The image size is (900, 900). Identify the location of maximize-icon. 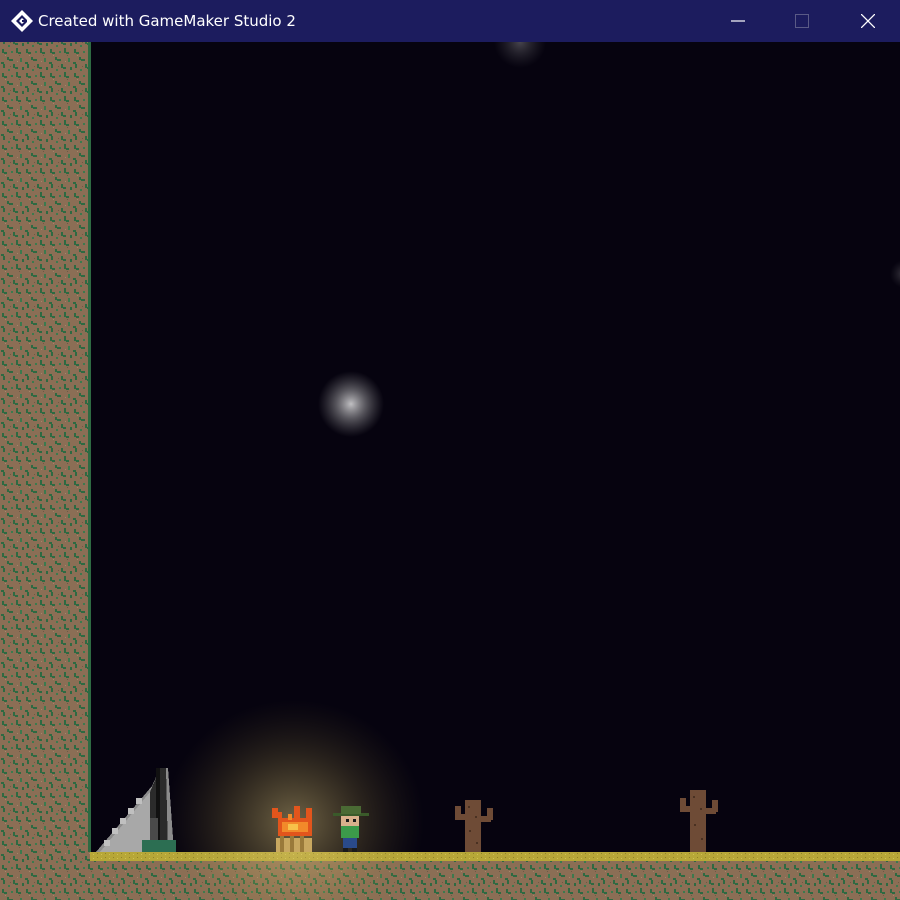
(802, 21).